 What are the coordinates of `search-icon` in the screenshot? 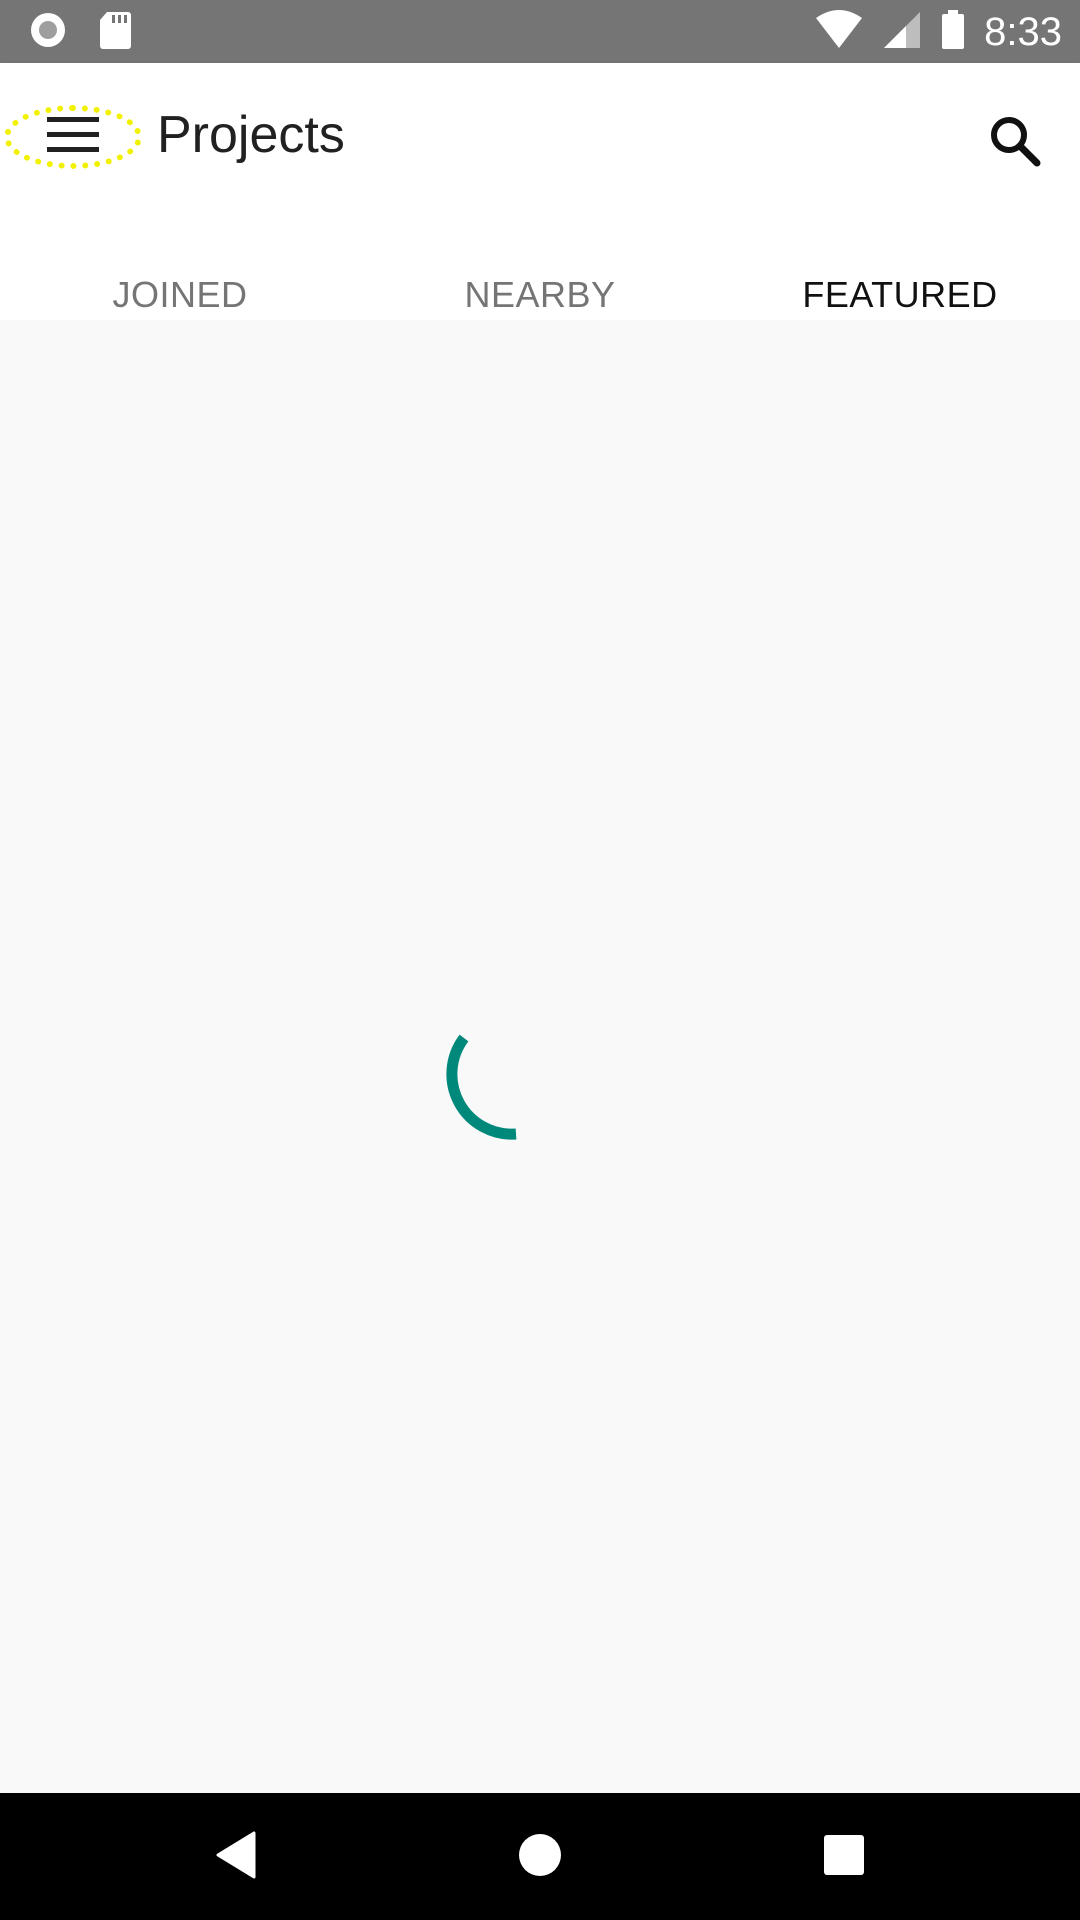 It's located at (1015, 143).